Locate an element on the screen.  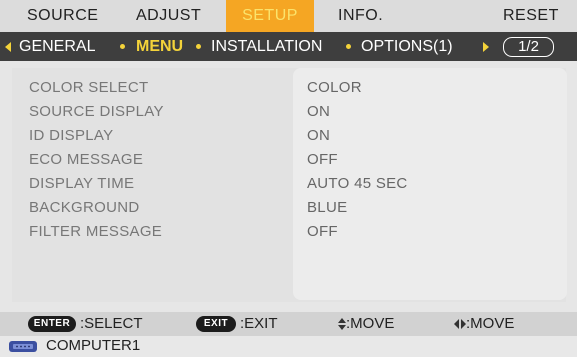
tab-adjust: ADJUST is located at coordinates (168, 16).